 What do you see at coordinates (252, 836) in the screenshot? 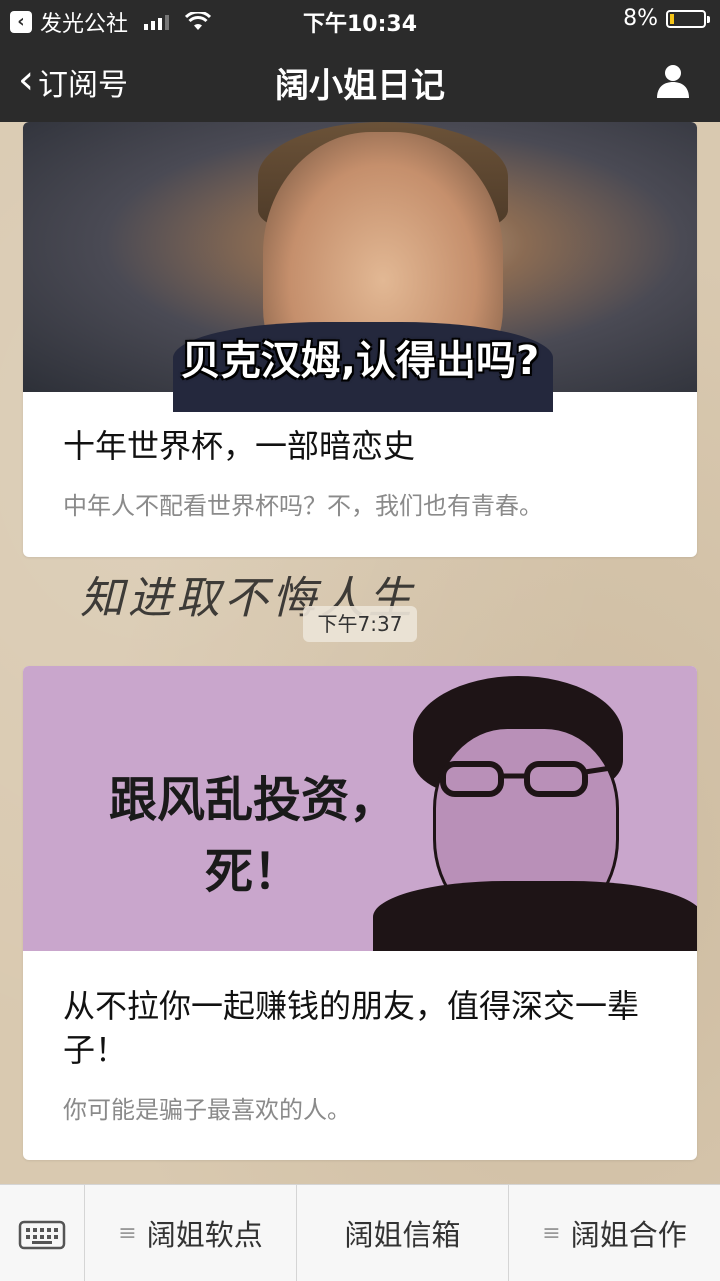
I see `cover-headline: 跟风乱投资，死！` at bounding box center [252, 836].